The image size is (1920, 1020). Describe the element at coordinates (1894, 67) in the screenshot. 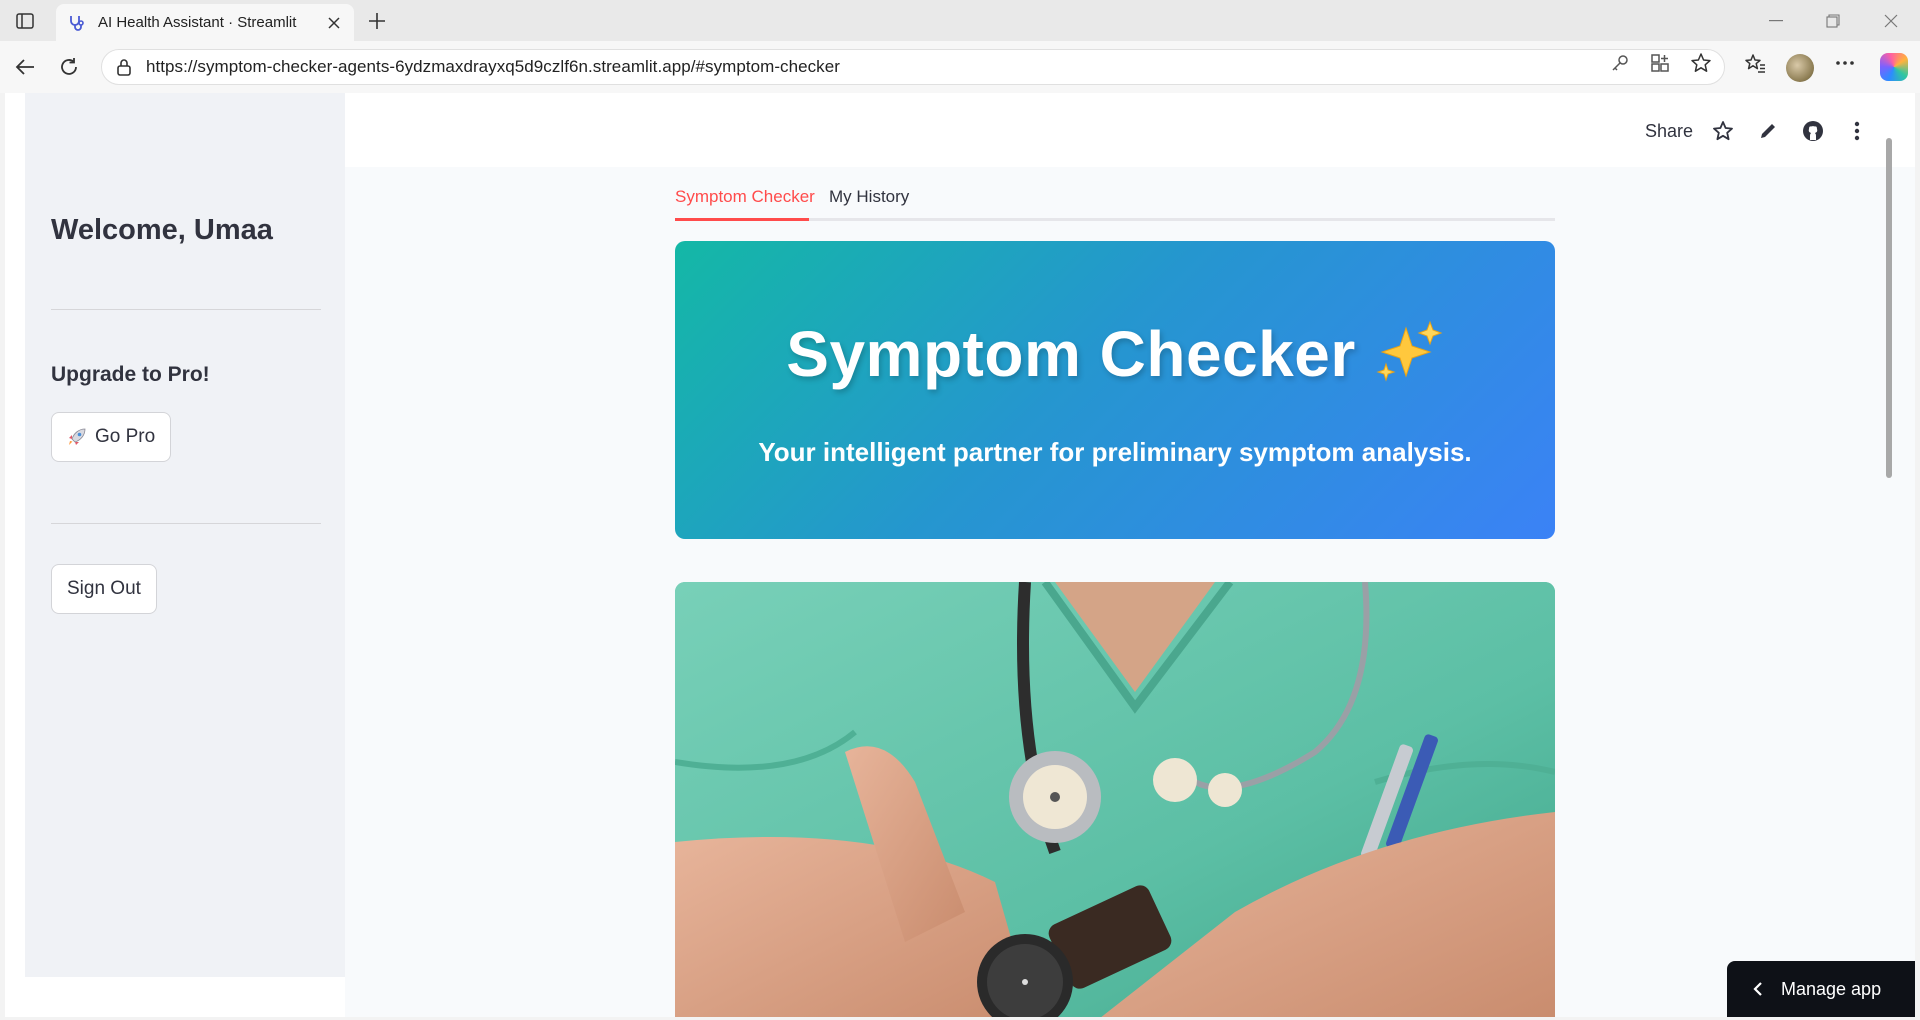

I see `copilot-icon` at that location.